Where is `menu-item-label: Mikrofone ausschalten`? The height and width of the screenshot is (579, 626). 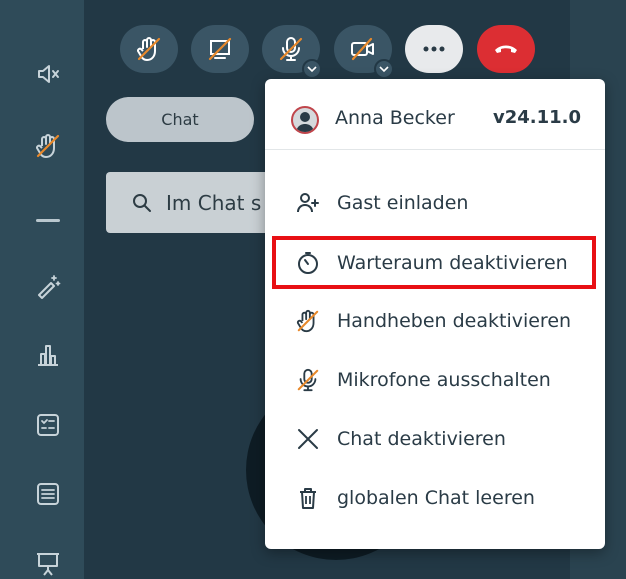
menu-item-label: Mikrofone ausschalten is located at coordinates (444, 380).